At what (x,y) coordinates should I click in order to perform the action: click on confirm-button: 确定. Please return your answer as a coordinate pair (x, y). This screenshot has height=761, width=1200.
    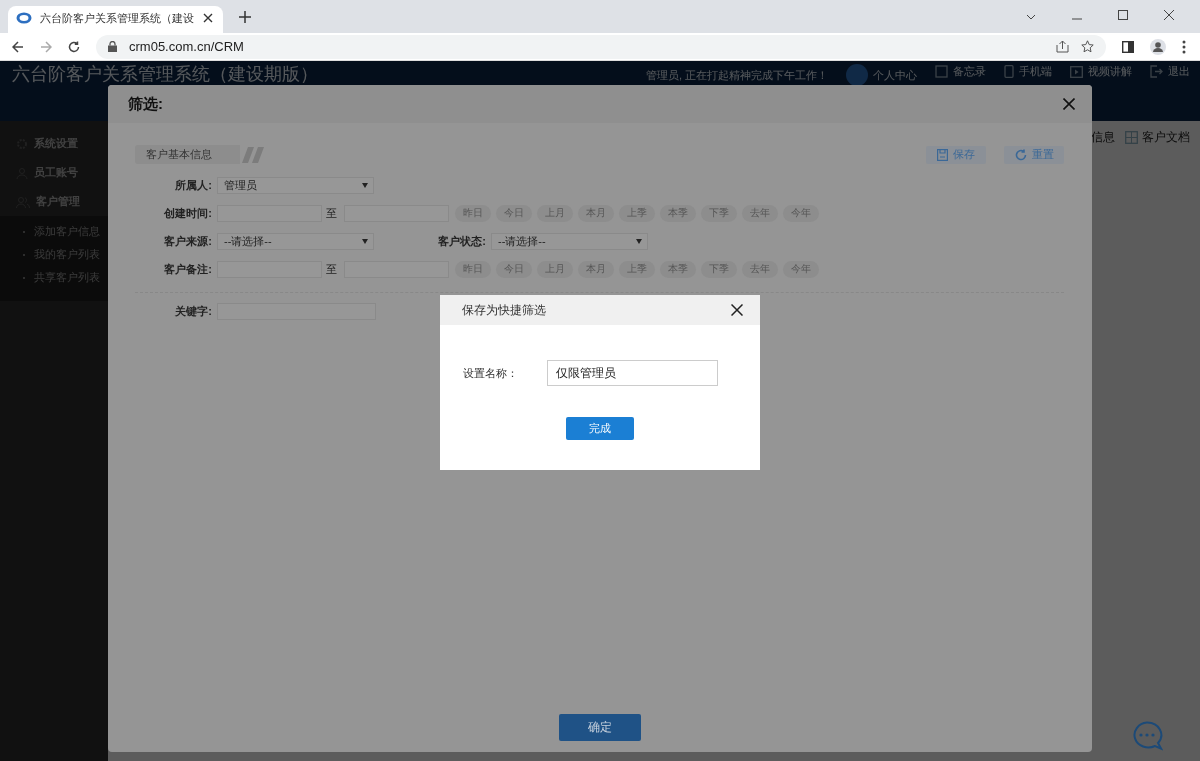
    Looking at the image, I should click on (599, 727).